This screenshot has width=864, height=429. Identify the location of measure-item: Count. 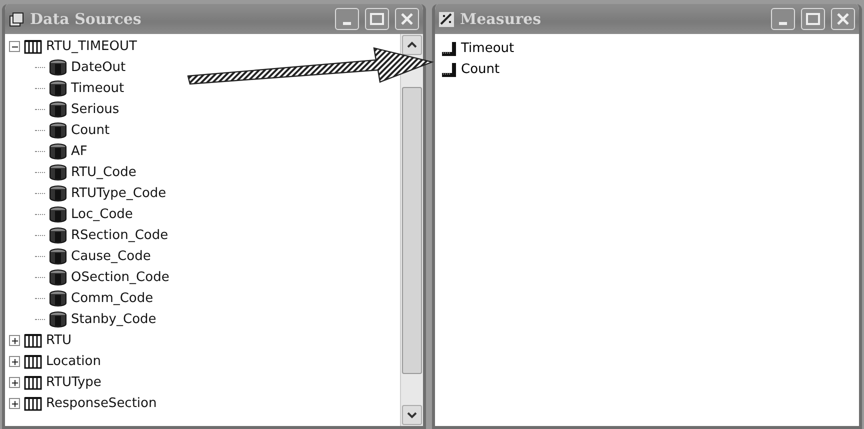
(480, 69).